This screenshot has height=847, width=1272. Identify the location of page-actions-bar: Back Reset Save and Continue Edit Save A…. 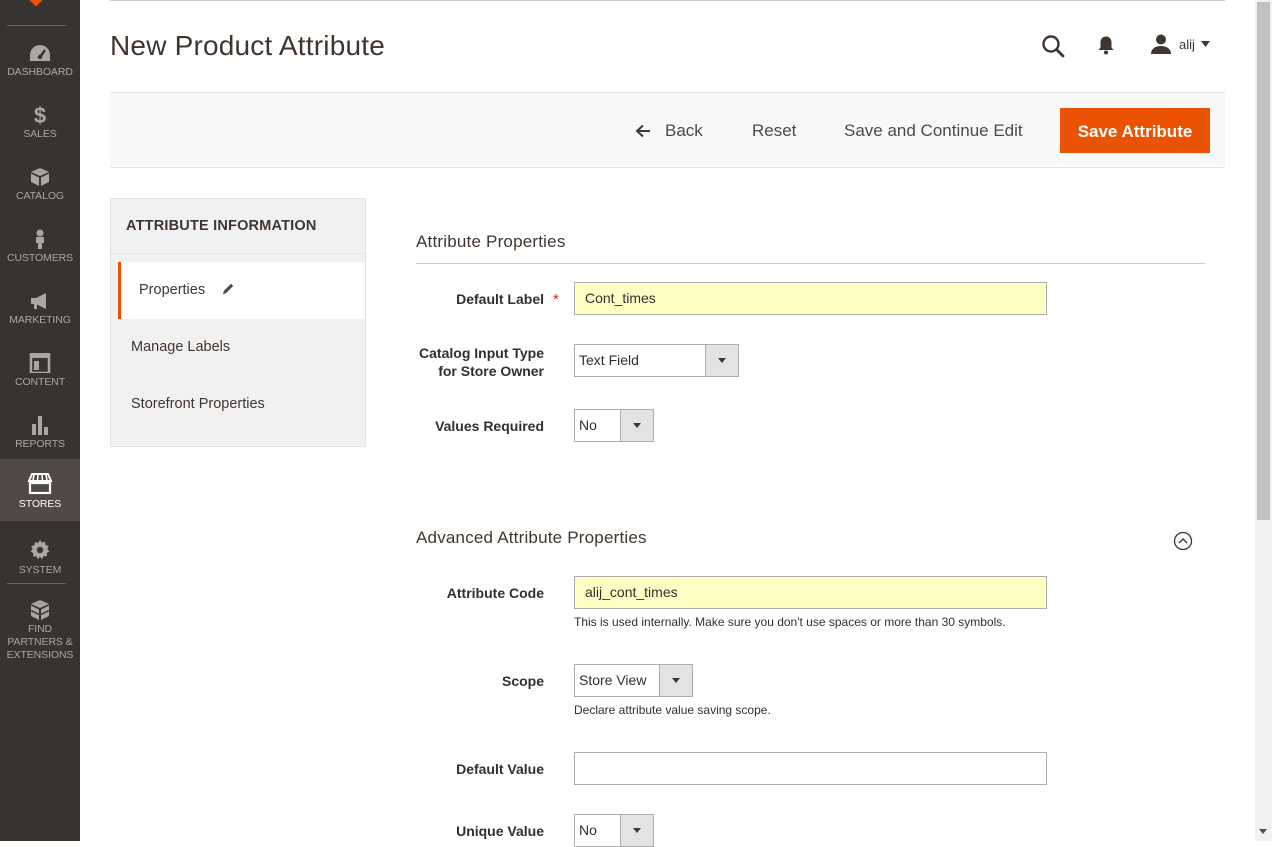
(667, 130).